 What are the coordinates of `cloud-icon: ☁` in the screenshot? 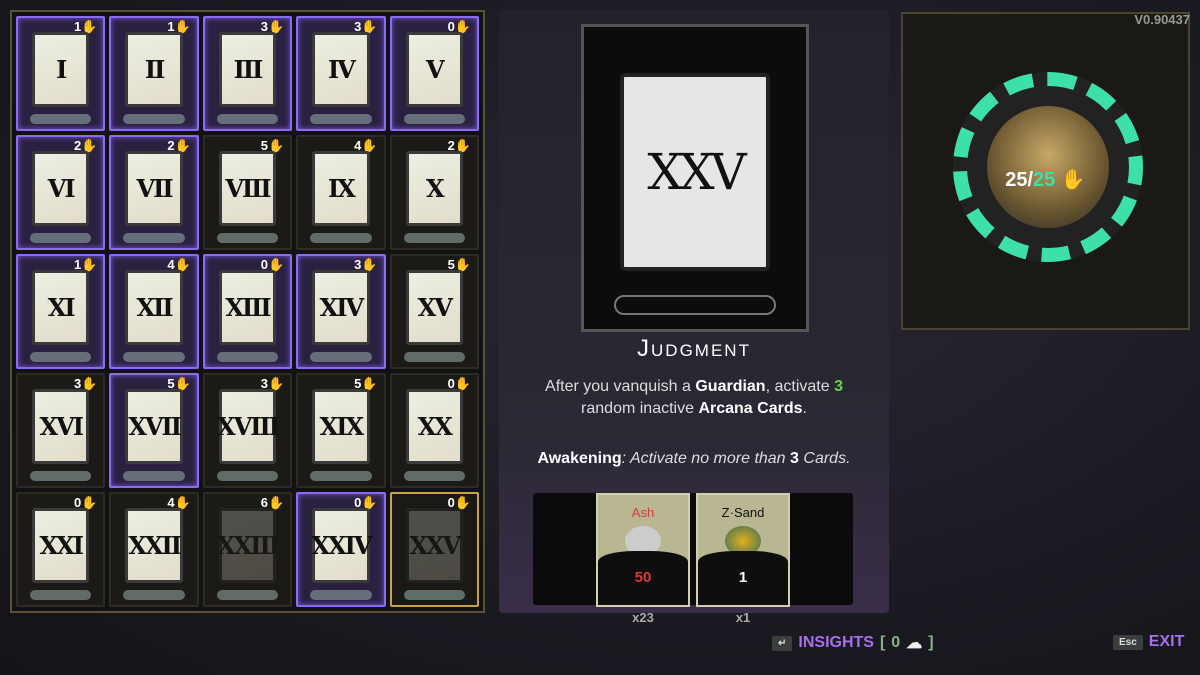 It's located at (914, 643).